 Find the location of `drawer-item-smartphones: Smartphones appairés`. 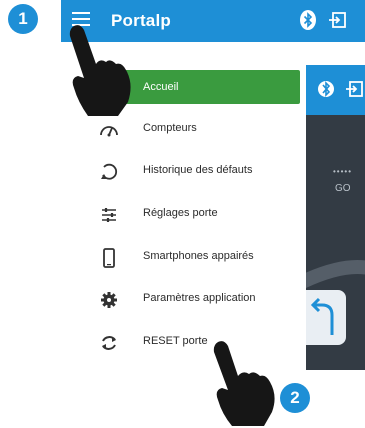

drawer-item-smartphones: Smartphones appairés is located at coordinates (183, 258).